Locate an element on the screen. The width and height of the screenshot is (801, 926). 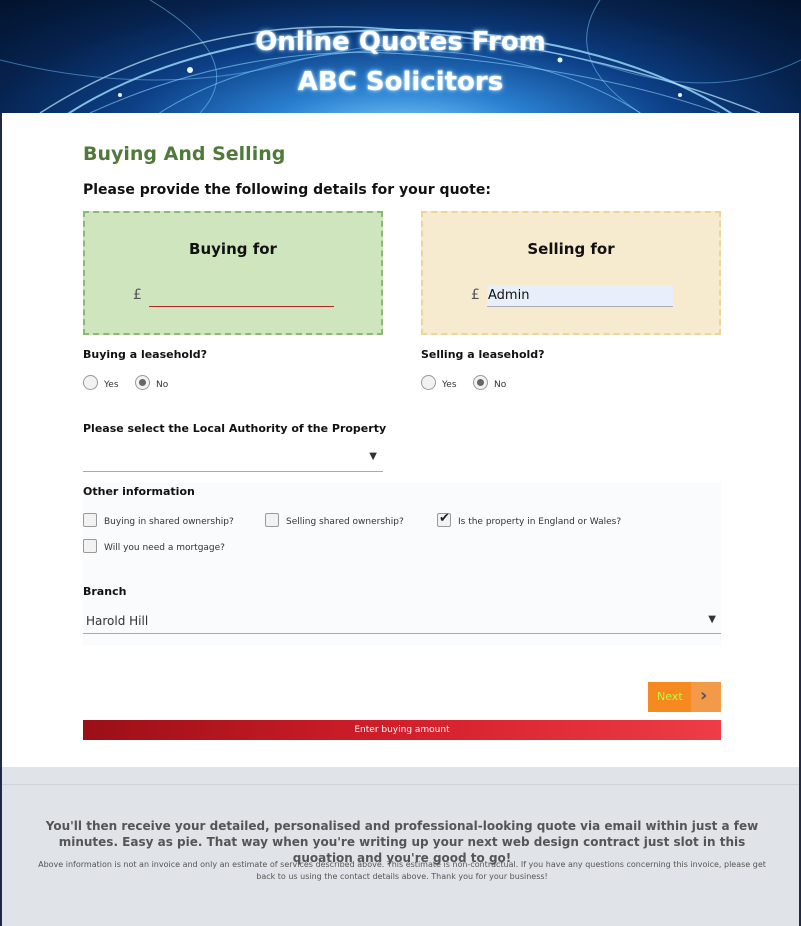
england-wales-label: Is the property in England or Wales? is located at coordinates (540, 522).